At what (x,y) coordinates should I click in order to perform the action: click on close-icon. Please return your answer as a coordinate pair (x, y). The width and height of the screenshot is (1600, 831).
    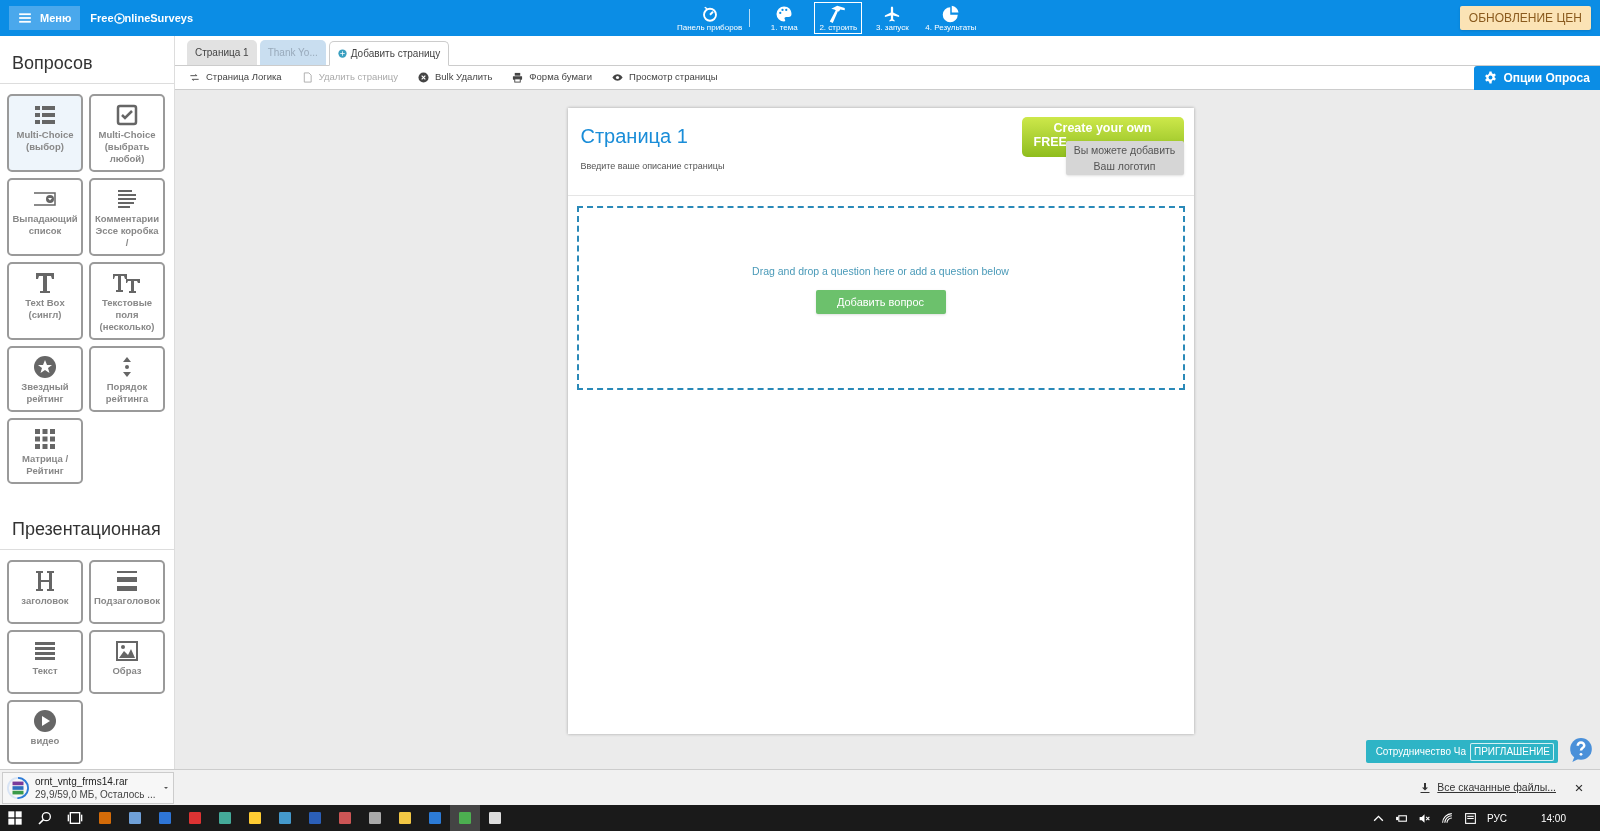
    Looking at the image, I should click on (1579, 787).